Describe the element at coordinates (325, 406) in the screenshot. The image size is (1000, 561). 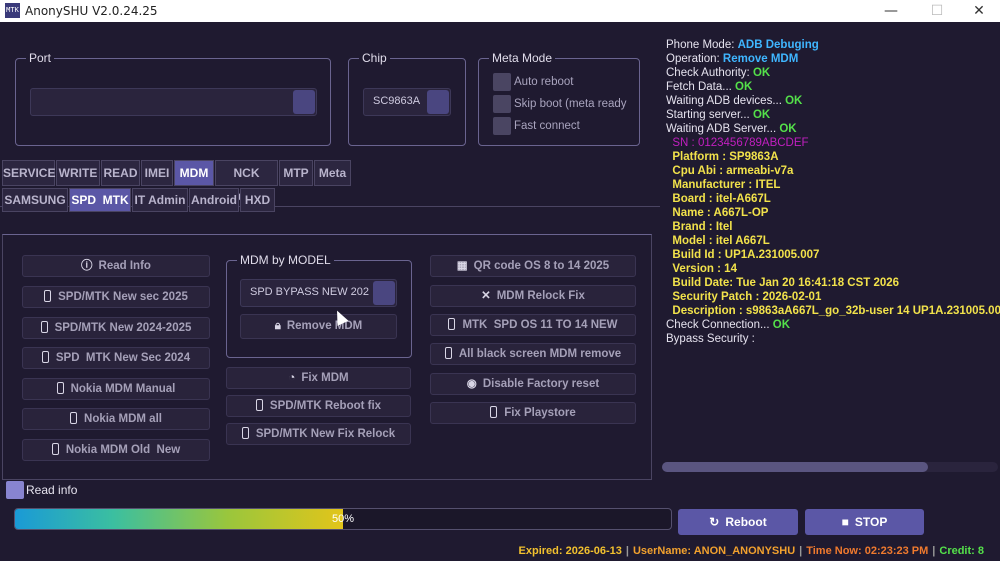
I see `button-label: SPD/MTK Reboot fix` at that location.